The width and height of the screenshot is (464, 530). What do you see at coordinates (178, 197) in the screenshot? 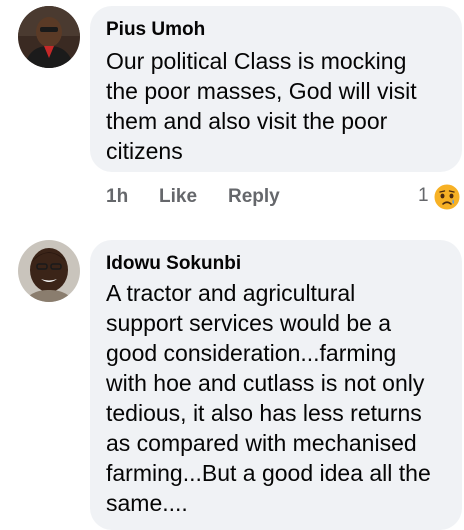
I see `like-button: Like` at bounding box center [178, 197].